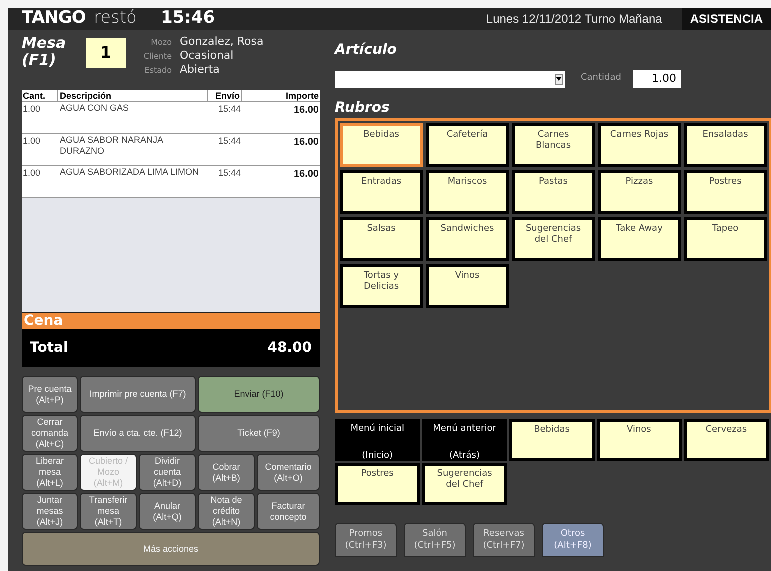 The height and width of the screenshot is (571, 771). Describe the element at coordinates (40, 95) in the screenshot. I see `column-header: Cant.` at that location.